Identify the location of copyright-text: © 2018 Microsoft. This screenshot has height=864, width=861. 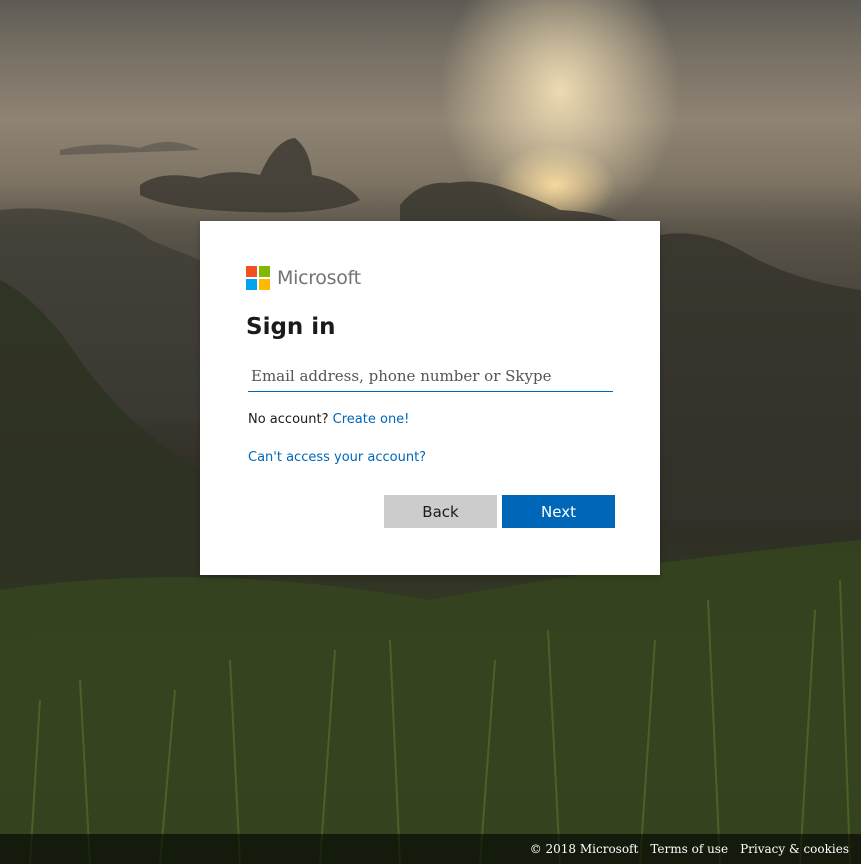
(584, 849).